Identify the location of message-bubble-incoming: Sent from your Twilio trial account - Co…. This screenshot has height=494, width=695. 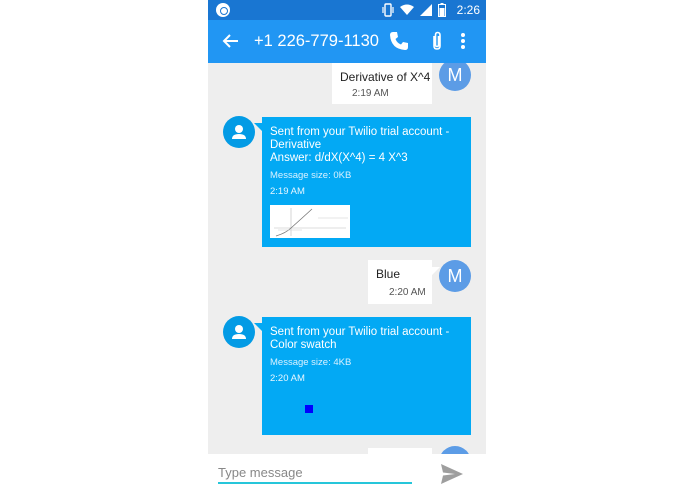
(366, 376).